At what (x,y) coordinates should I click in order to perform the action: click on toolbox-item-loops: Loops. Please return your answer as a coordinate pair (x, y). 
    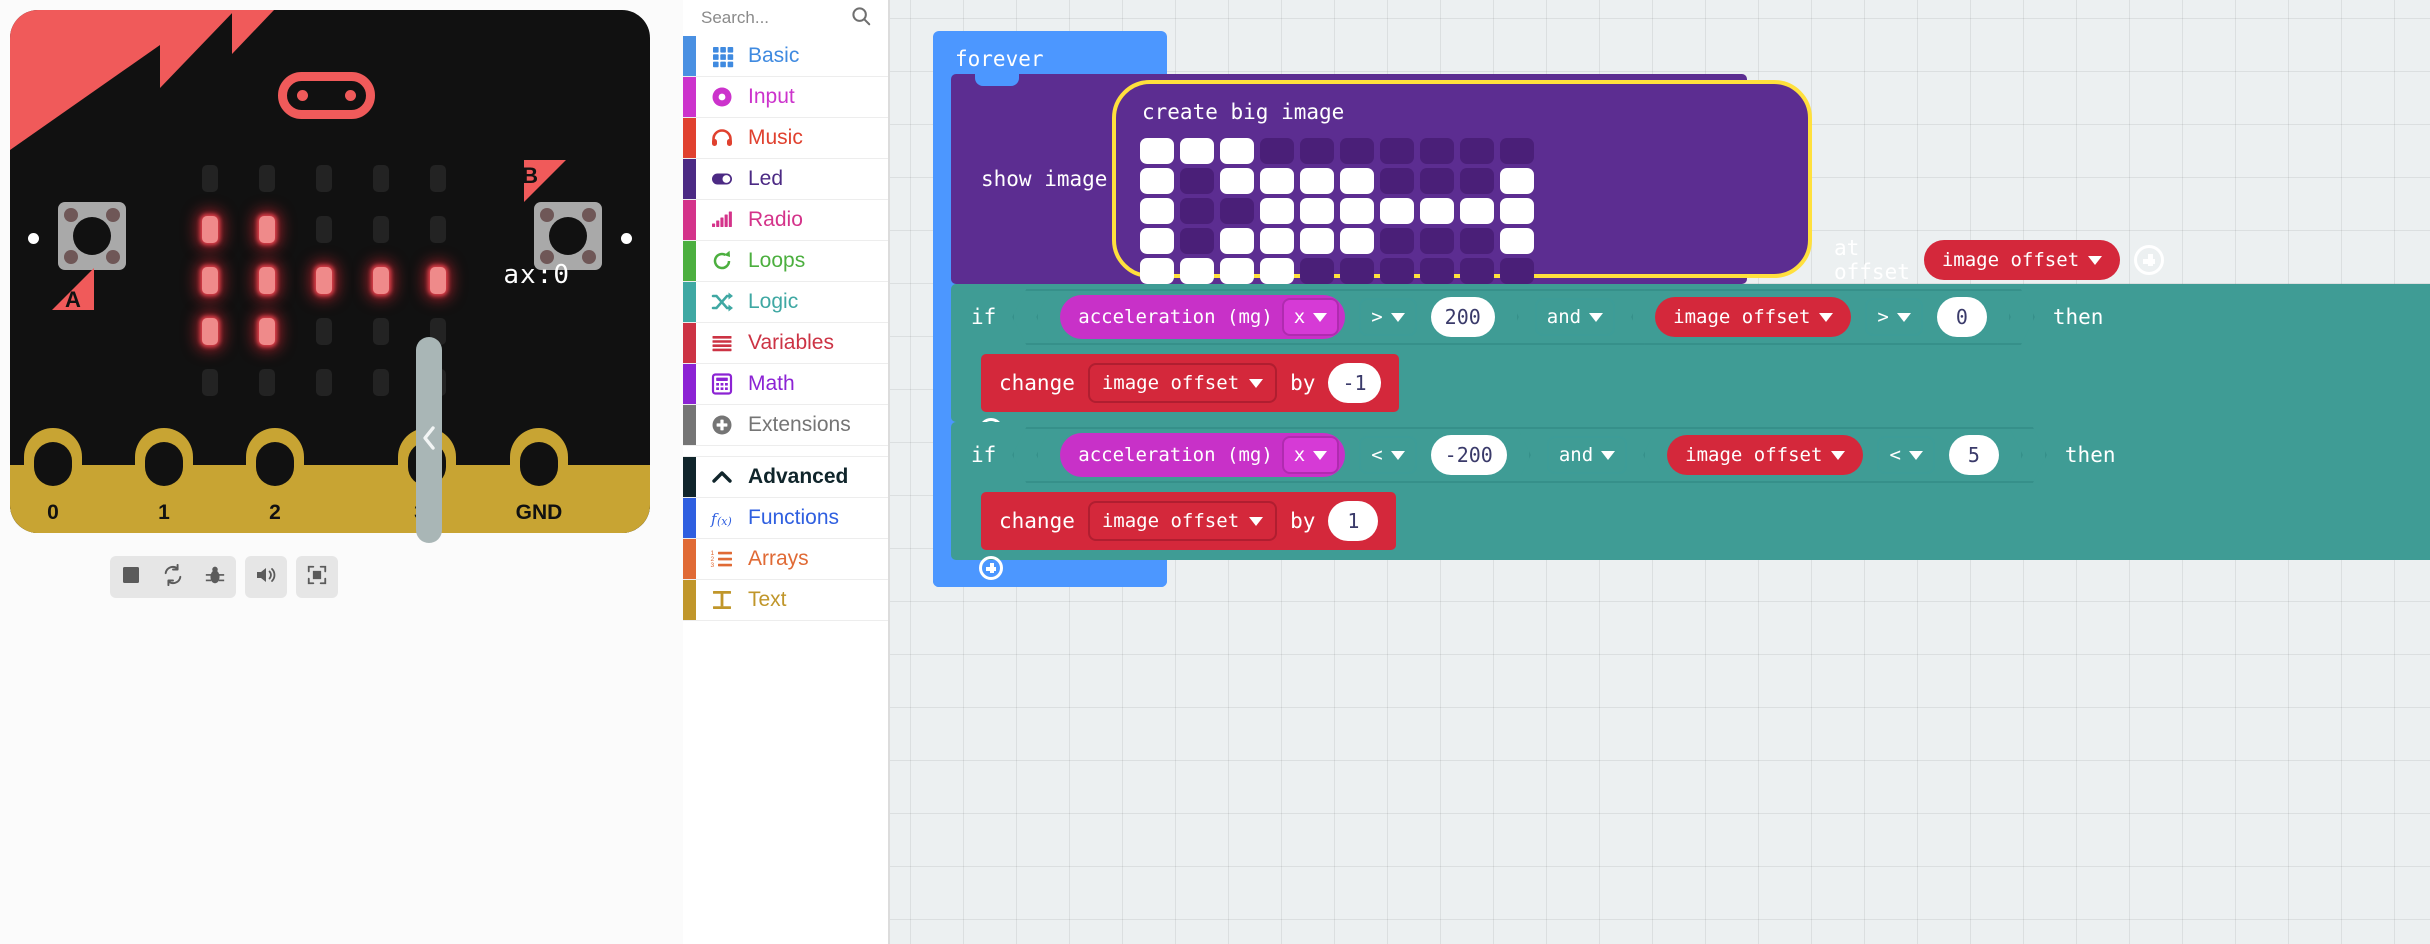
    Looking at the image, I should click on (785, 261).